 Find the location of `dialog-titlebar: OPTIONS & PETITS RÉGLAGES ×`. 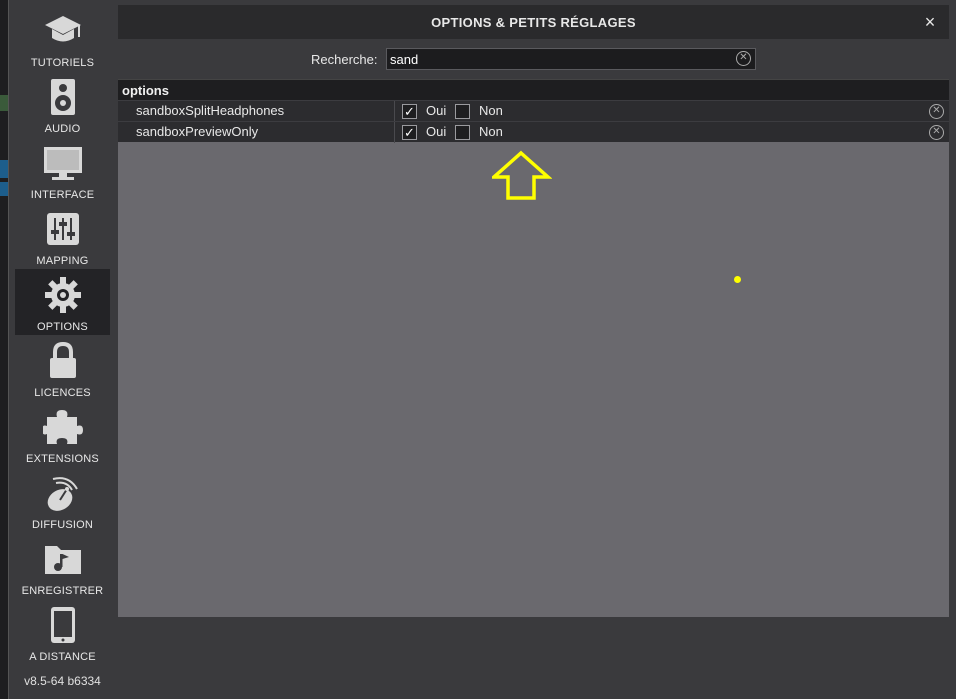

dialog-titlebar: OPTIONS & PETITS RÉGLAGES × is located at coordinates (533, 22).